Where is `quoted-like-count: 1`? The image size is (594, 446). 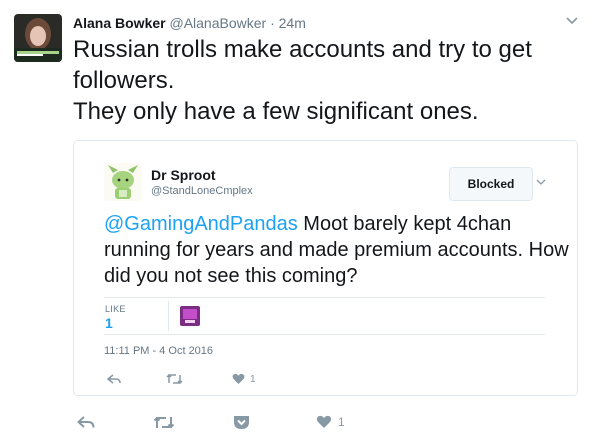 quoted-like-count: 1 is located at coordinates (253, 379).